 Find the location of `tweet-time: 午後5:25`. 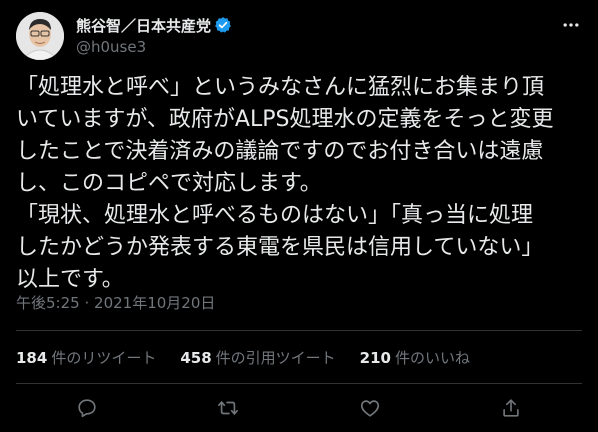

tweet-time: 午後5:25 is located at coordinates (48, 303).